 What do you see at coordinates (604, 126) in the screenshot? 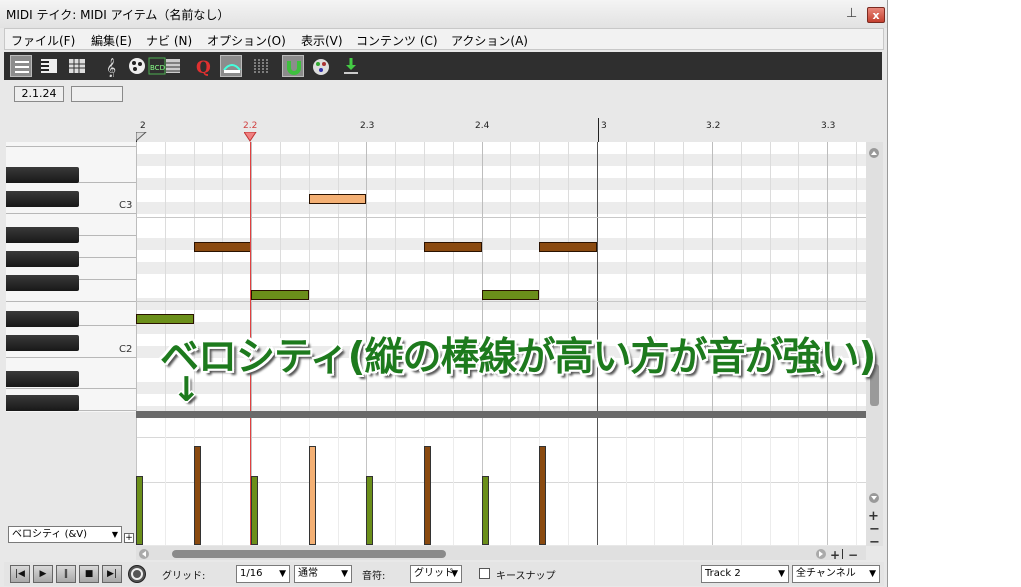
I see `ruler-mark: 3` at bounding box center [604, 126].